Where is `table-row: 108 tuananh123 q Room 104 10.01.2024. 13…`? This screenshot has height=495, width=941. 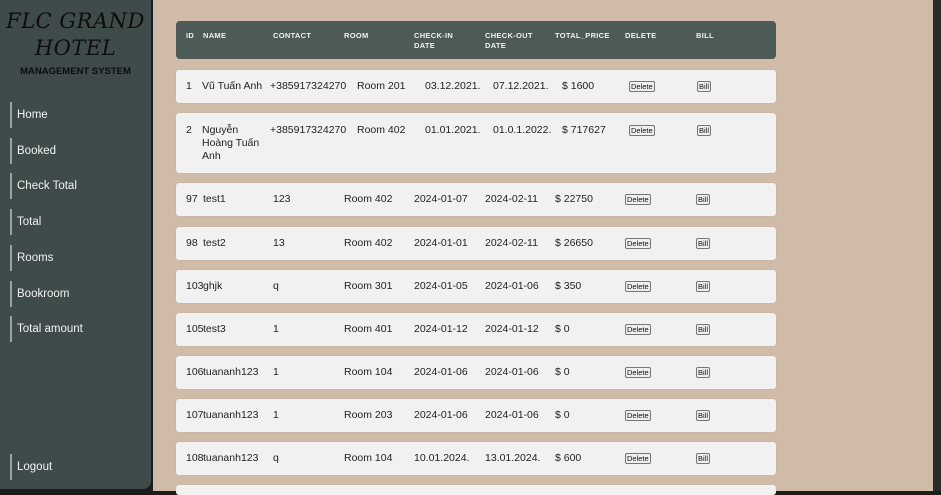 table-row: 108 tuananh123 q Room 104 10.01.2024. 13… is located at coordinates (476, 458).